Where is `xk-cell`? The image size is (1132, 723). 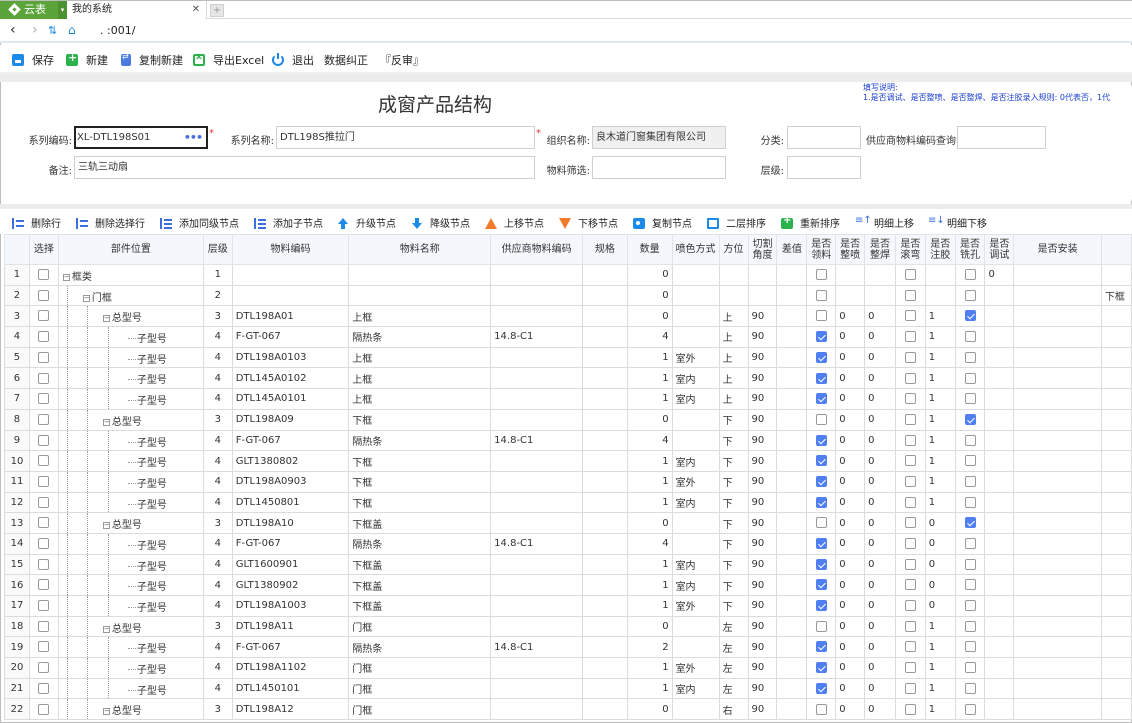 xk-cell is located at coordinates (970, 419).